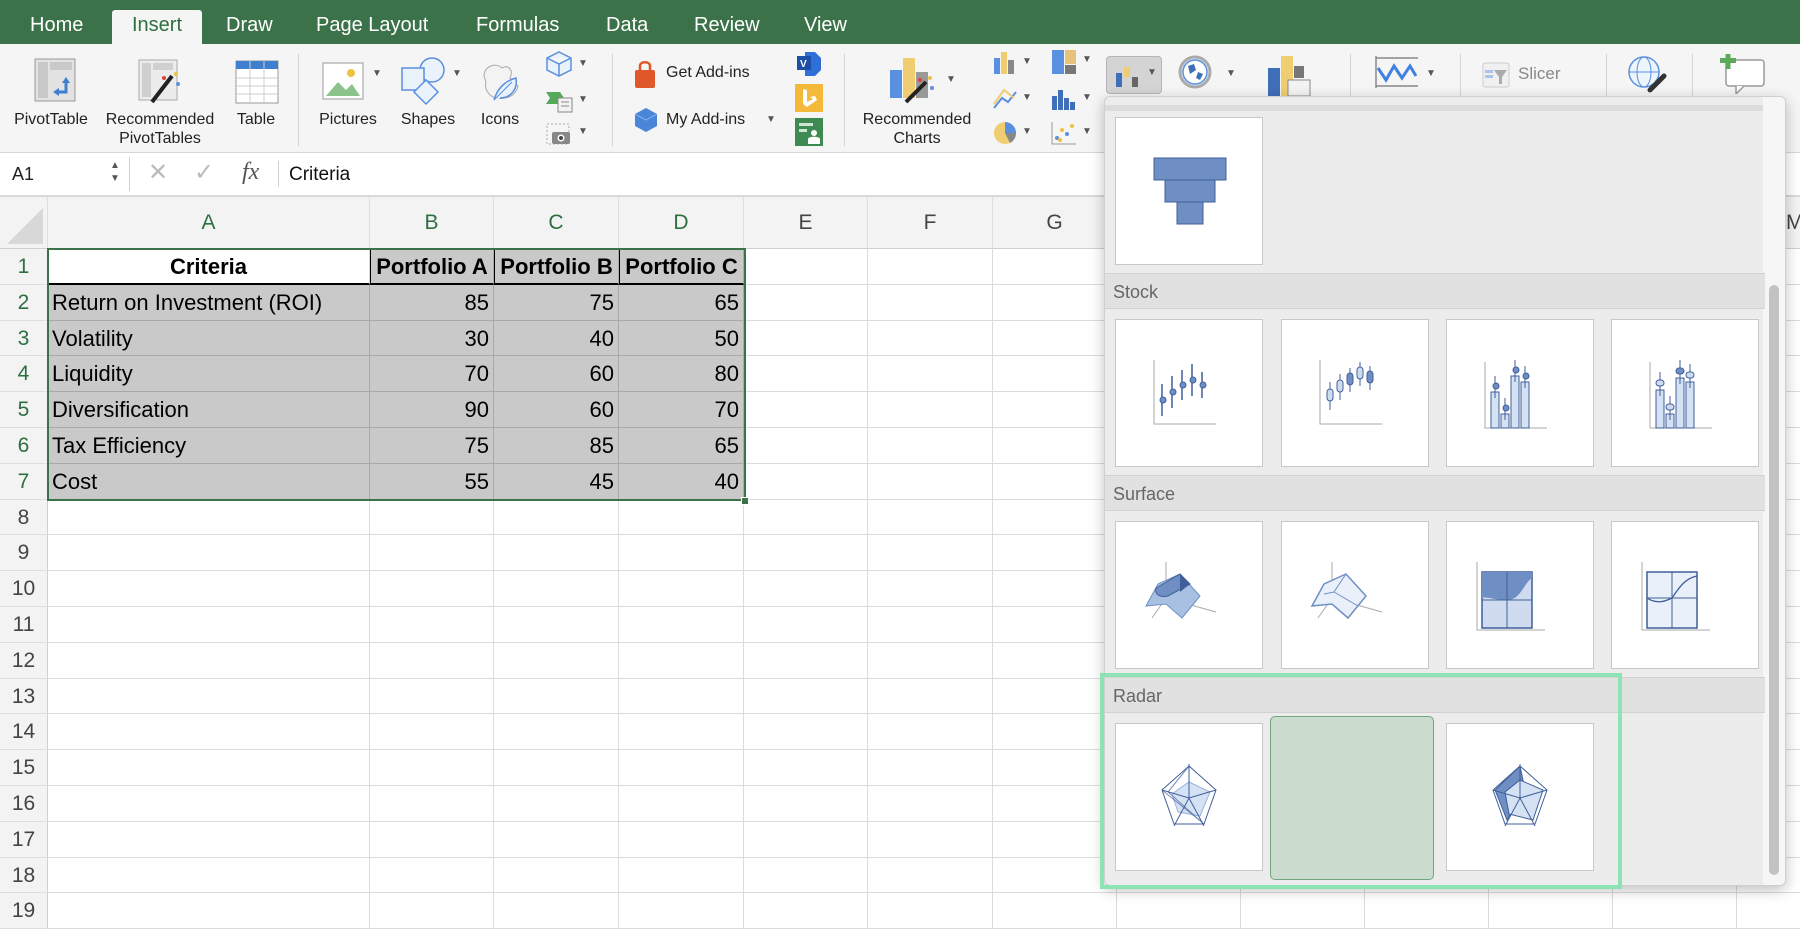  Describe the element at coordinates (771, 119) in the screenshot. I see `my-addins-dropdown-icon: ▼` at that location.